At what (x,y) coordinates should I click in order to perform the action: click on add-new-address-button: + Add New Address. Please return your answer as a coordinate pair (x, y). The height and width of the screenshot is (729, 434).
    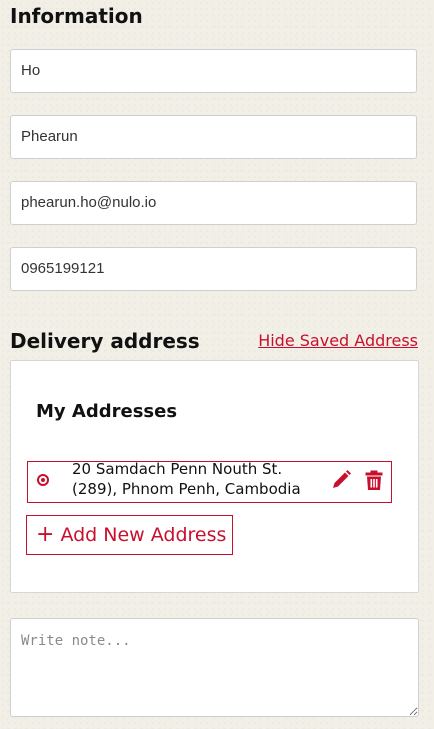
    Looking at the image, I should click on (129, 535).